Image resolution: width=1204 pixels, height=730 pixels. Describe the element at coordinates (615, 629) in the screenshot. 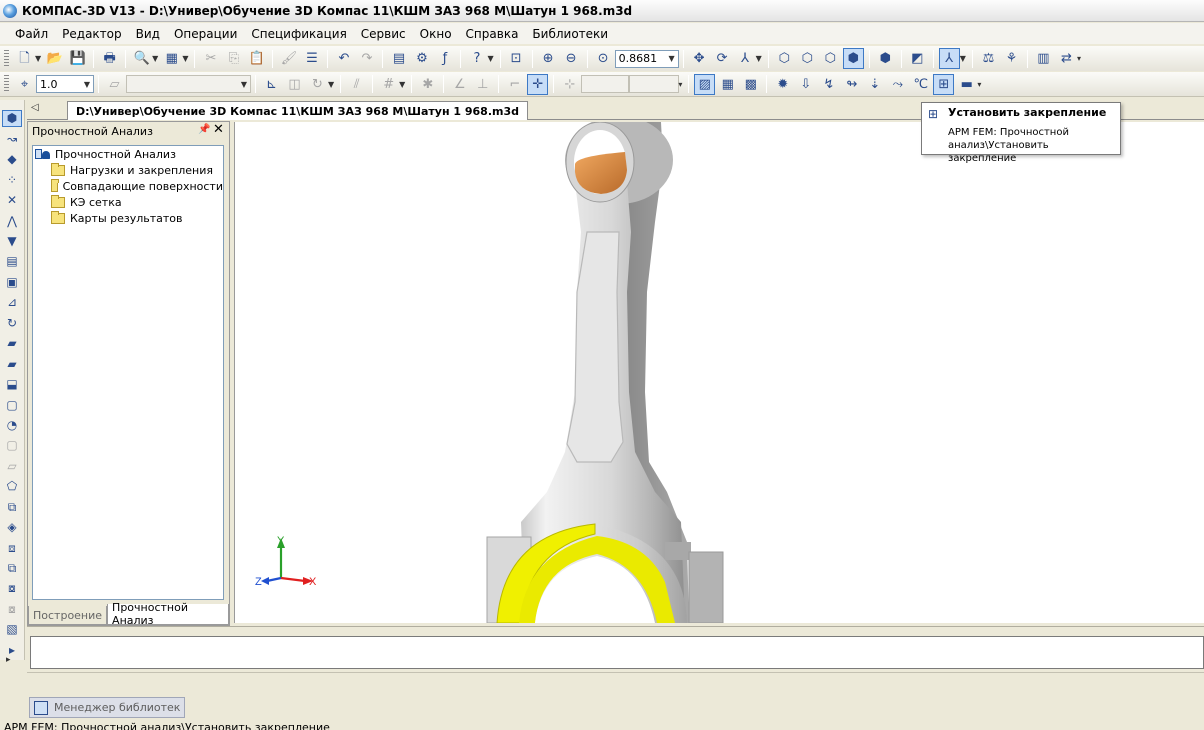

I see `panel-splitter` at that location.